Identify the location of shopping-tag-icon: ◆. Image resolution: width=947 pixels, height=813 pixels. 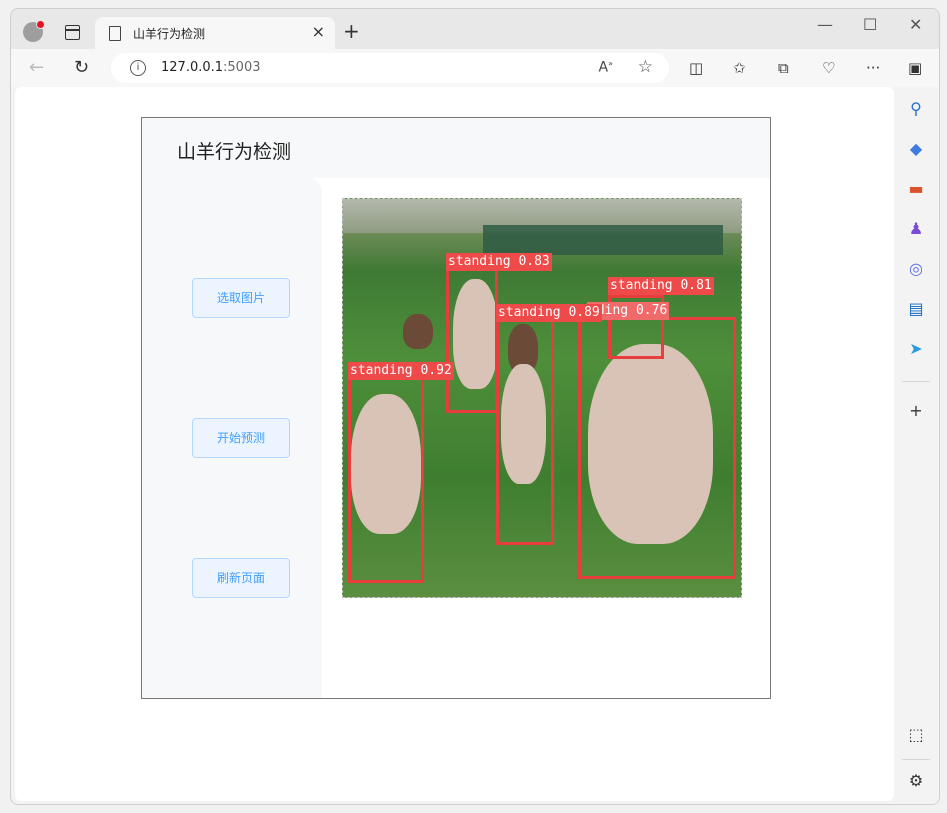
(916, 149).